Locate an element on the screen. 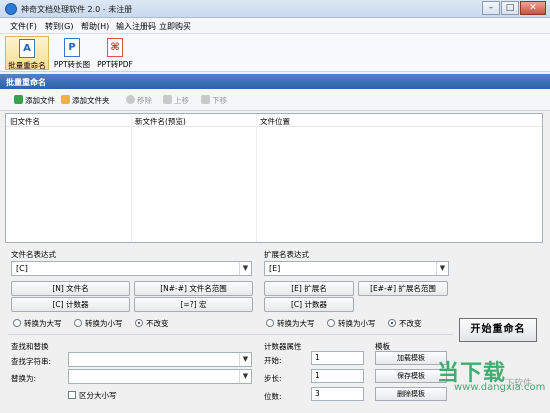 This screenshot has width=550, height=413. ppt-doc-icon: P is located at coordinates (72, 47).